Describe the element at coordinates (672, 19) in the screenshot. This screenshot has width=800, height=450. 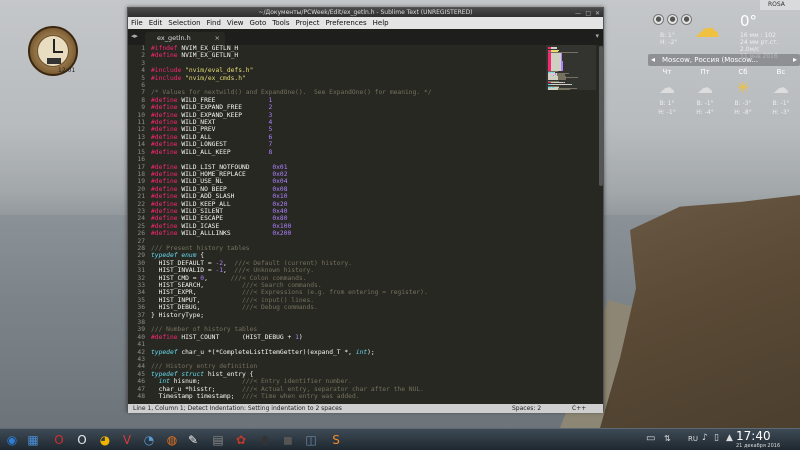
I see `weather-settings-icon: ●` at that location.